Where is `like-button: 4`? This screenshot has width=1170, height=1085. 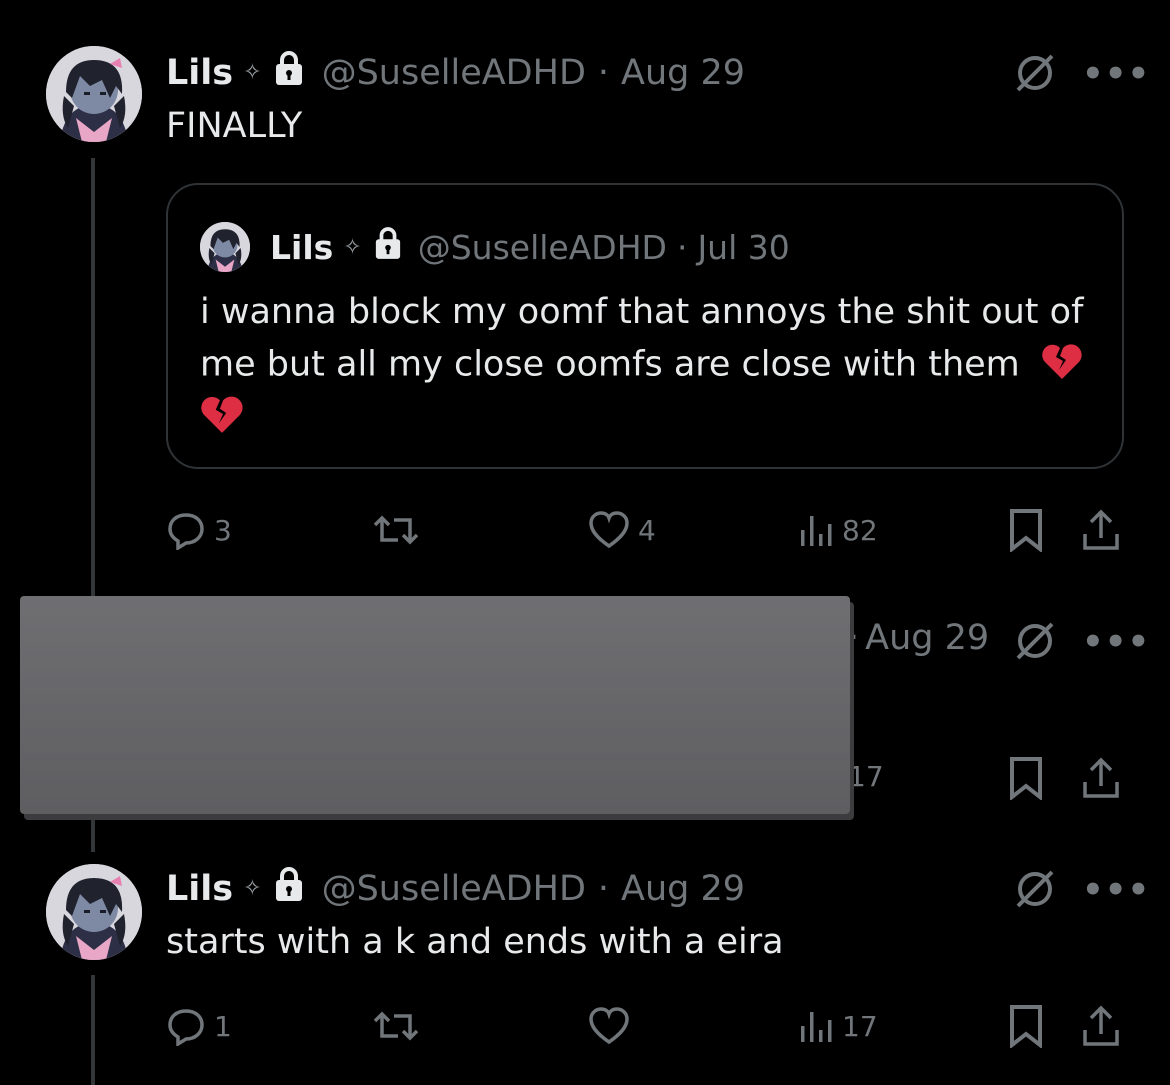 like-button: 4 is located at coordinates (622, 530).